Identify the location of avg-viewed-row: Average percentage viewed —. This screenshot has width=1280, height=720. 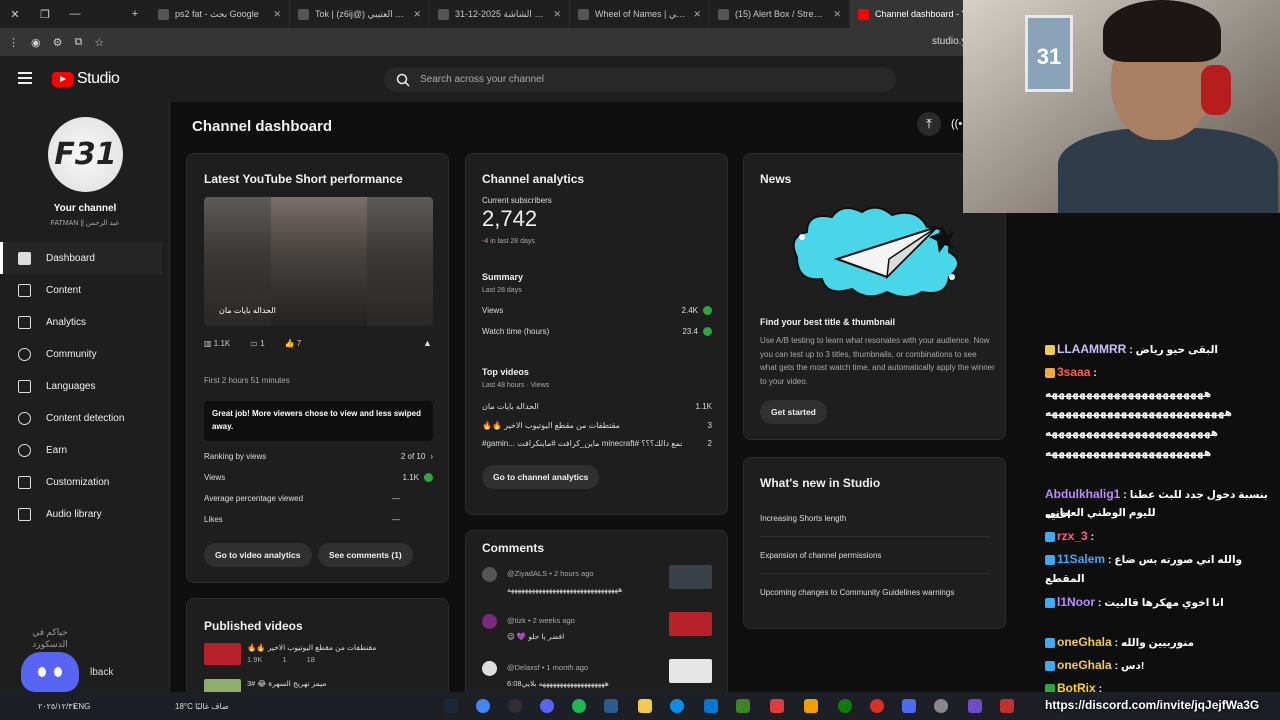
(302, 498).